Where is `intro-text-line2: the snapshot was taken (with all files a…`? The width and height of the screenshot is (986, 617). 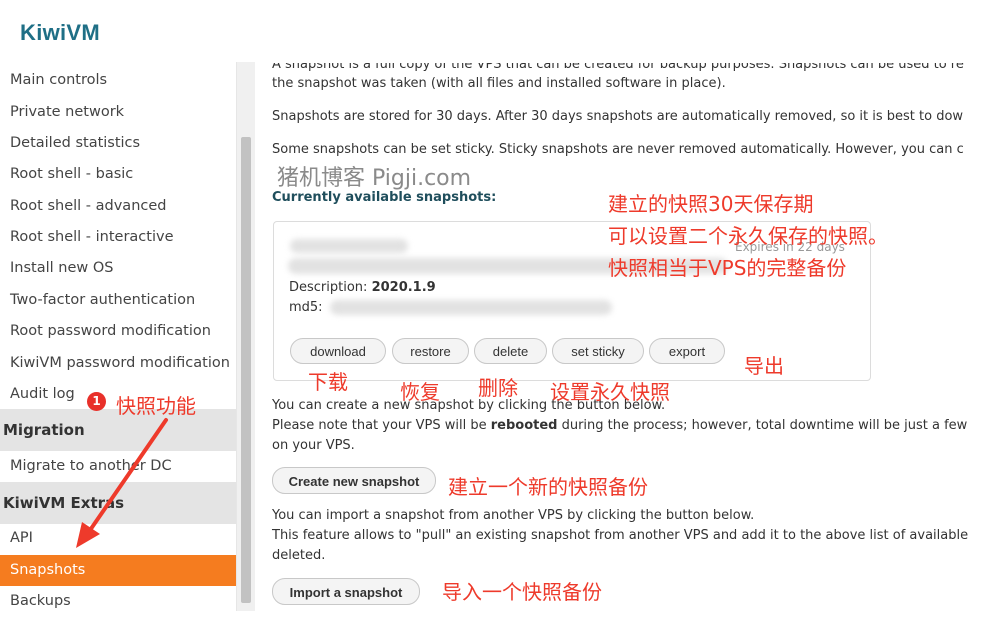
intro-text-line2: the snapshot was taken (with all files a… is located at coordinates (499, 83).